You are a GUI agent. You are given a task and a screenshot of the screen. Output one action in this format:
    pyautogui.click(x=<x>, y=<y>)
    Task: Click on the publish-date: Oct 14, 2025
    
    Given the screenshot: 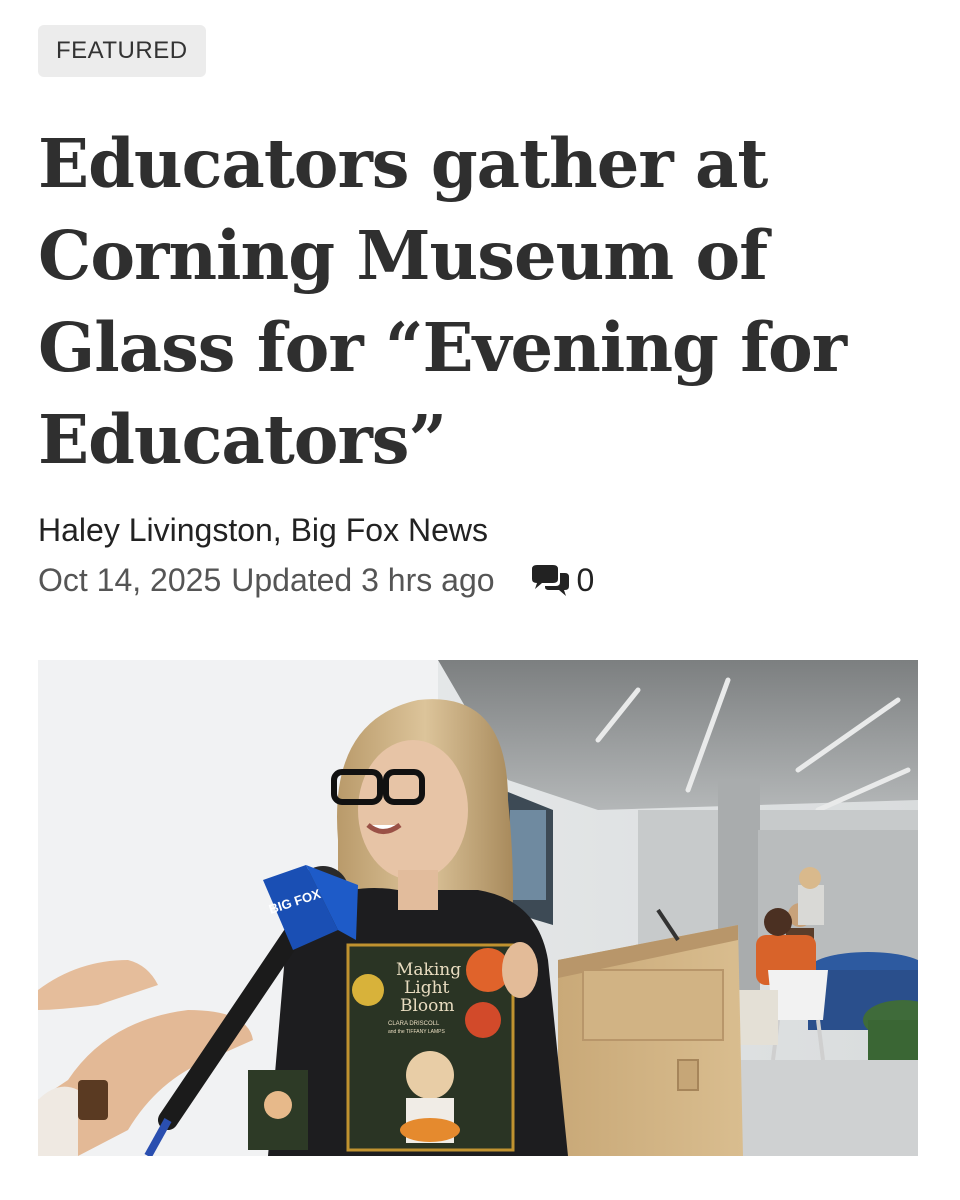 What is the action you would take?
    pyautogui.click(x=130, y=580)
    